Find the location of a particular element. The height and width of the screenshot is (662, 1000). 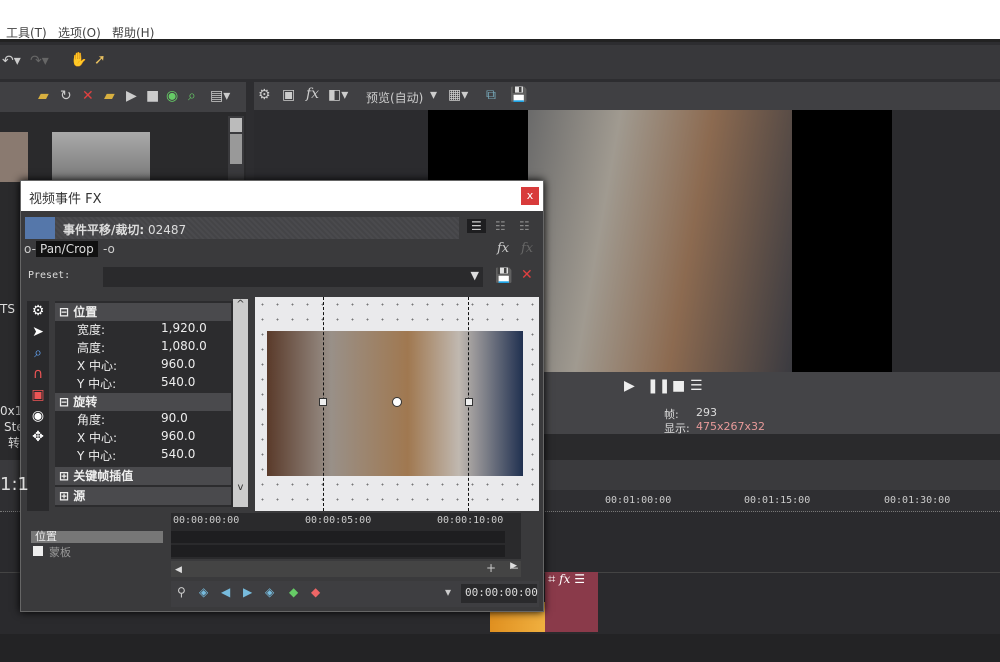

main-toolbar: ↶▾ ↷▾ ✋ ➚ is located at coordinates (500, 62).